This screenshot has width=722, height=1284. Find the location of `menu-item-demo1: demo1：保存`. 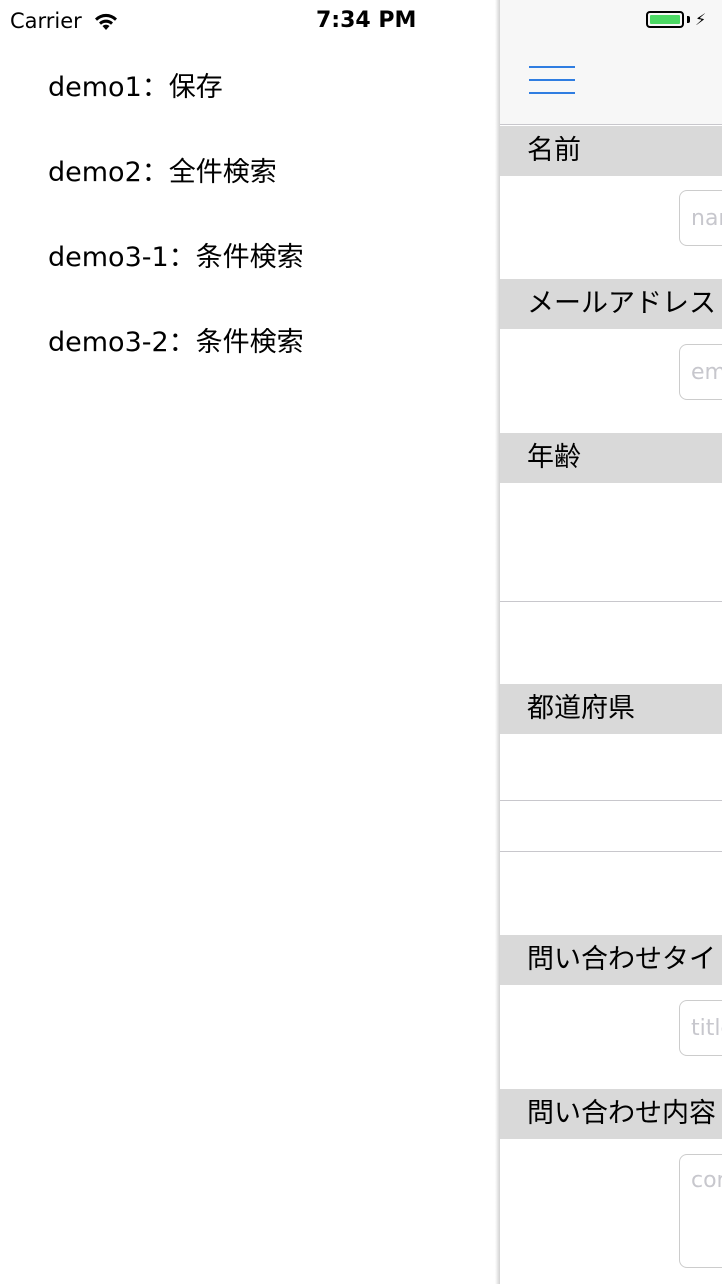

menu-item-demo1: demo1：保存 is located at coordinates (135, 84).